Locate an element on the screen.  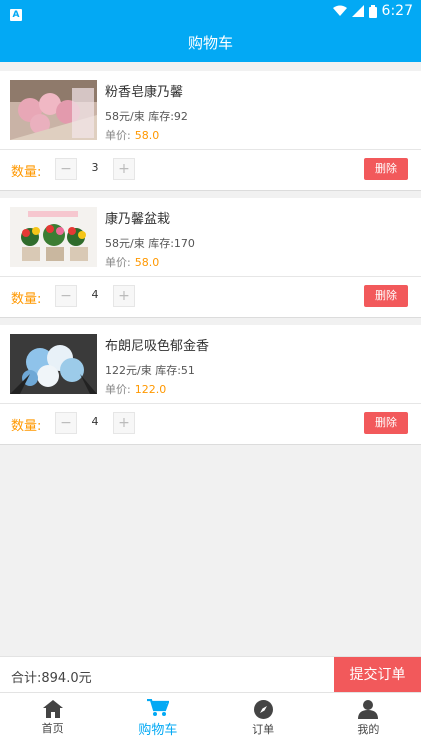
product-name: 粉香皂康乃馨 is located at coordinates (144, 92).